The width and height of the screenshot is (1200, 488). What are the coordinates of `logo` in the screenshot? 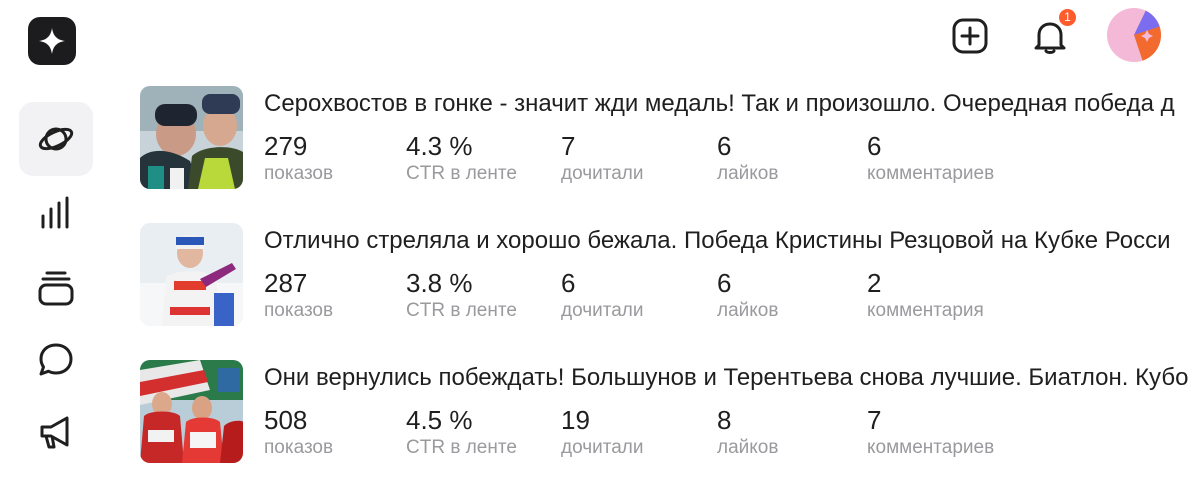 It's located at (52, 41).